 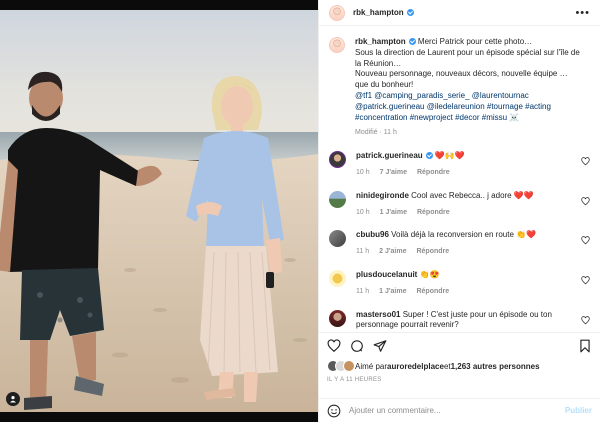 I want to click on likes-prefix: Aimé par, so click(x=371, y=366).